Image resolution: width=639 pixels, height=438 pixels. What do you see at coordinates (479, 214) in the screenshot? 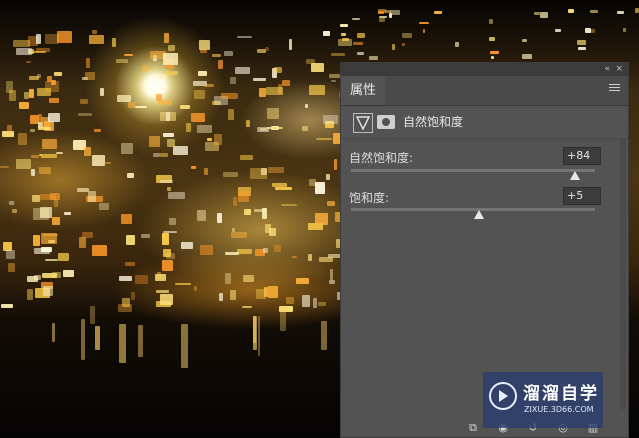
I see `saturation-slider-thumb` at bounding box center [479, 214].